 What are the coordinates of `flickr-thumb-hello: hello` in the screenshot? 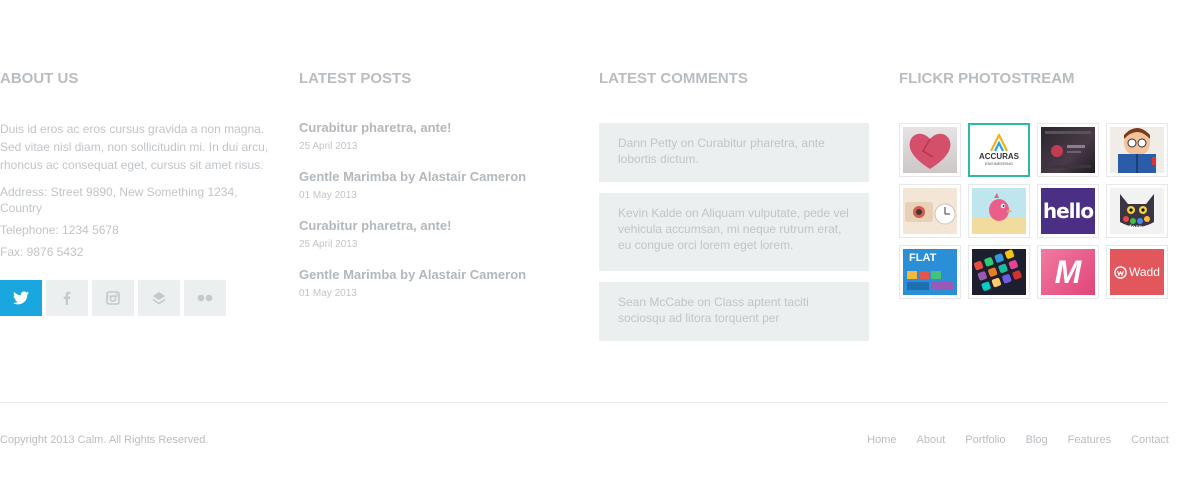 It's located at (1068, 211).